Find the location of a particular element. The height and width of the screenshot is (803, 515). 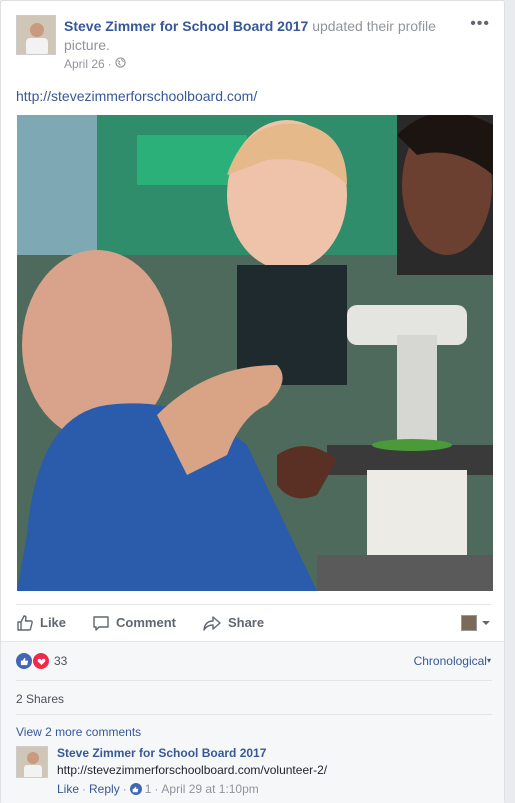

author-avatar is located at coordinates (36, 35).